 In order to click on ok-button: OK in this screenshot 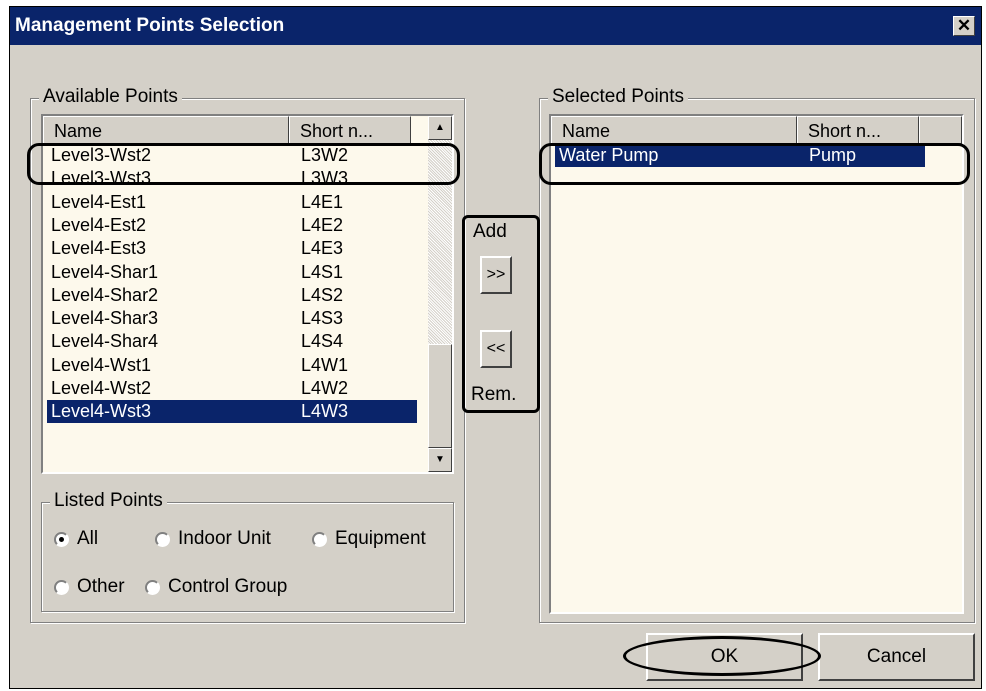, I will do `click(724, 657)`.